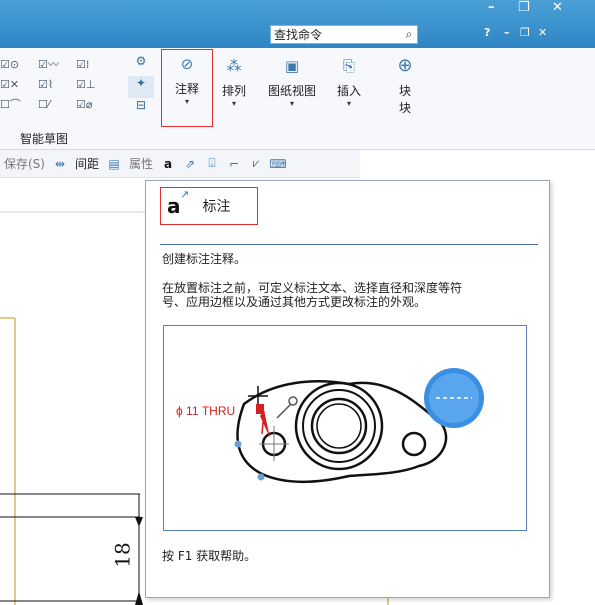 The width and height of the screenshot is (595, 605). Describe the element at coordinates (92, 104) in the screenshot. I see `sketch-tool: ☑⌀` at that location.